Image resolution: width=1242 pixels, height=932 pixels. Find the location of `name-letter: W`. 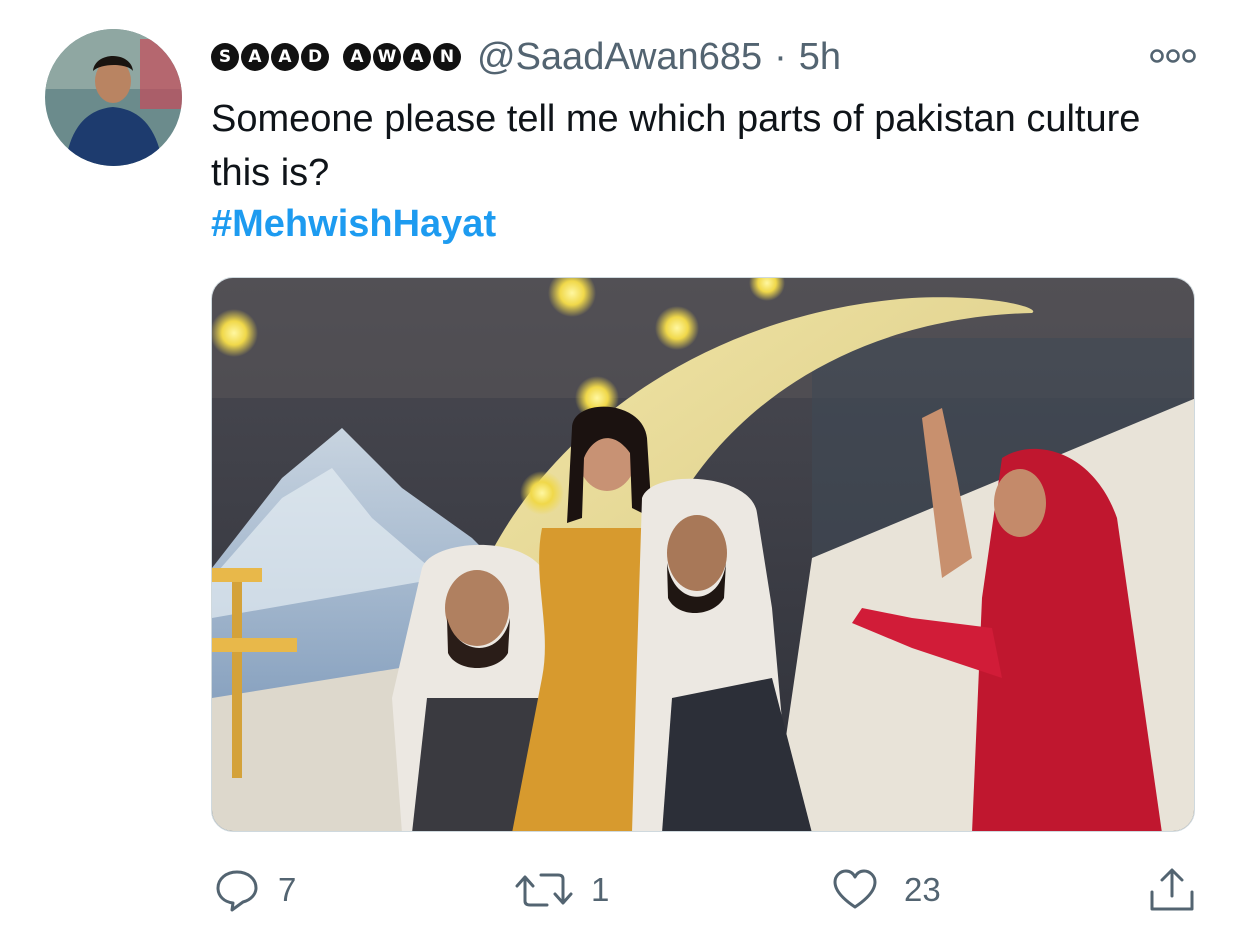

name-letter: W is located at coordinates (387, 57).